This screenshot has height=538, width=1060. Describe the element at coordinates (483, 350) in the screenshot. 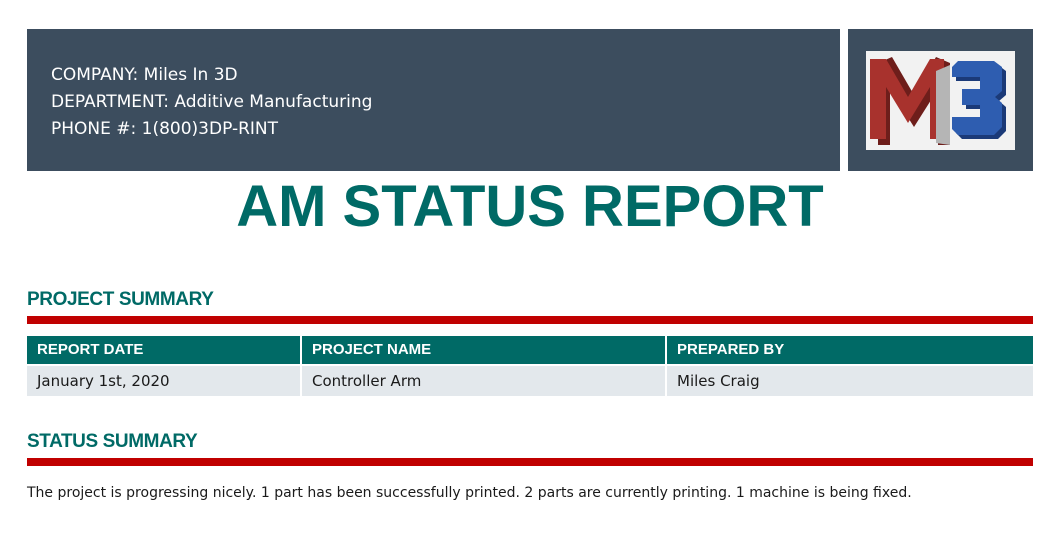

I see `column-header-project-name: PROJECT NAME` at that location.